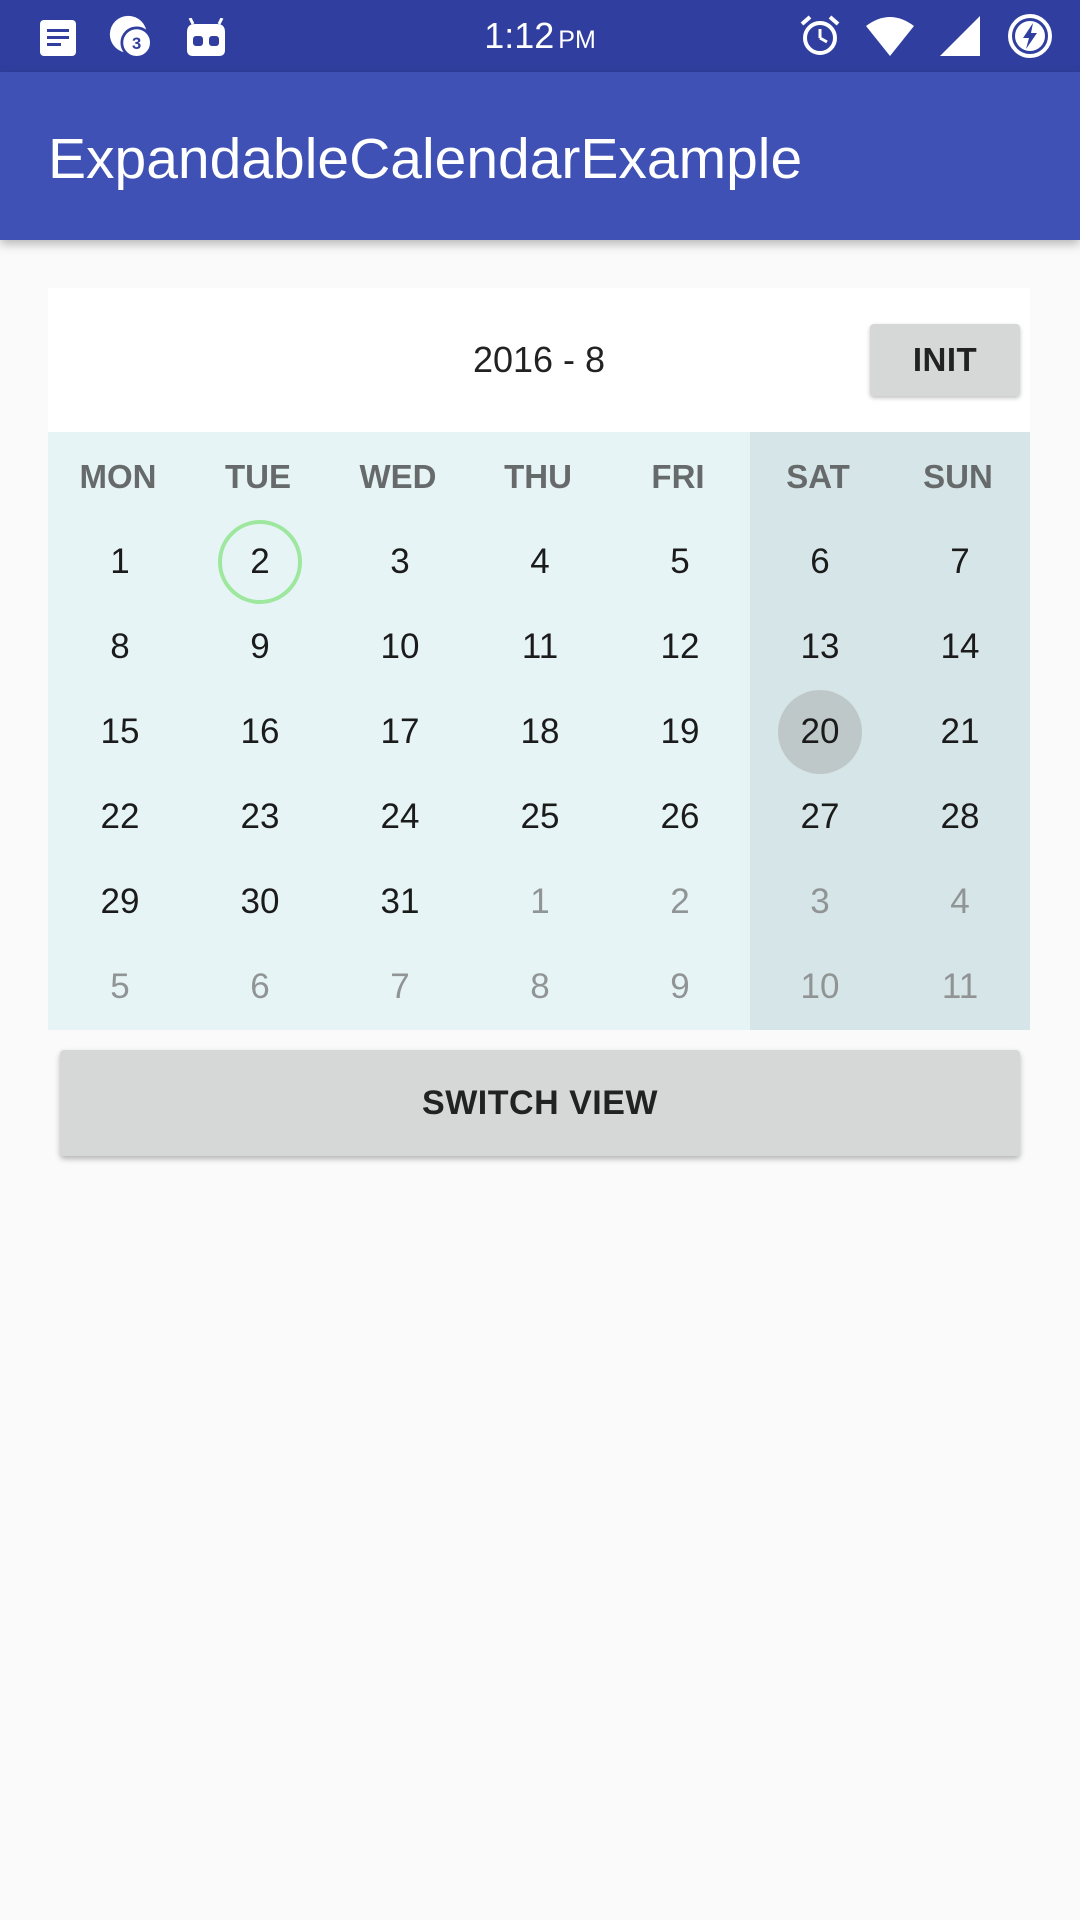 Image resolution: width=1080 pixels, height=1920 pixels. Describe the element at coordinates (400, 902) in the screenshot. I see `day-cell: 31` at that location.